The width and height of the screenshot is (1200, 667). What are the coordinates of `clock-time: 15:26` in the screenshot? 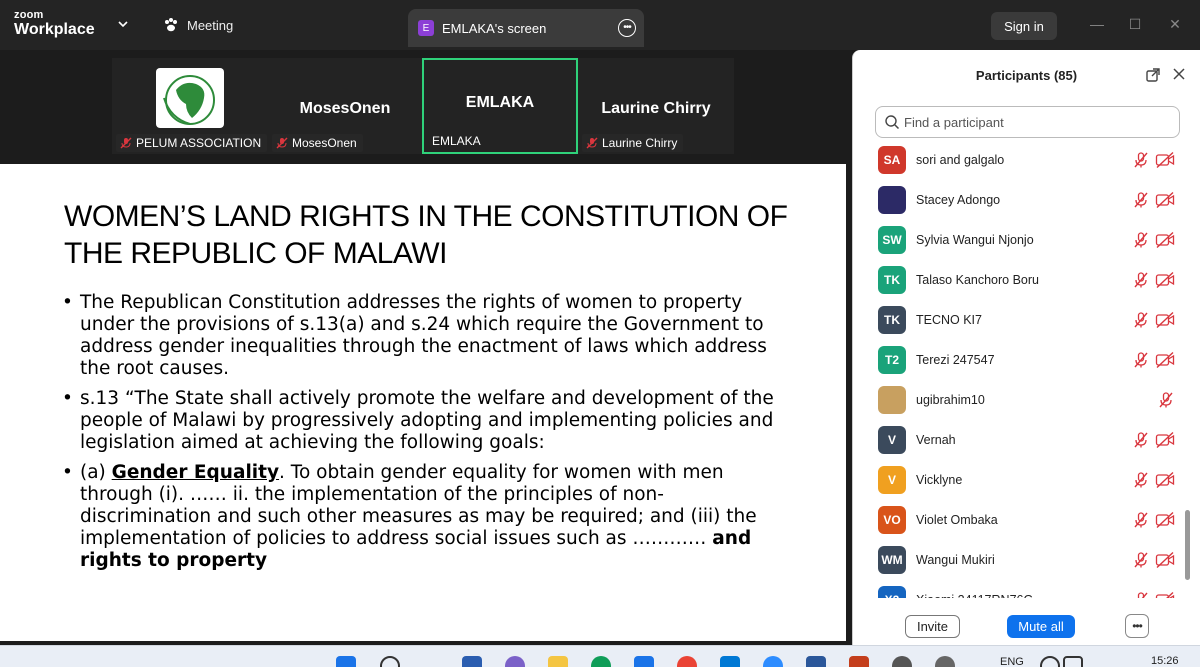 It's located at (1165, 661).